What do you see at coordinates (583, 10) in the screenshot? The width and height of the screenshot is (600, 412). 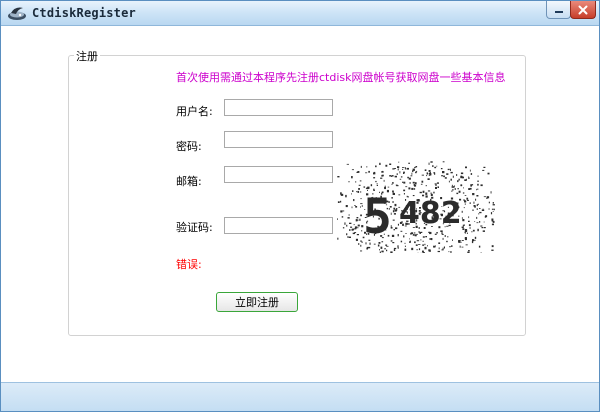 I see `close-button` at bounding box center [583, 10].